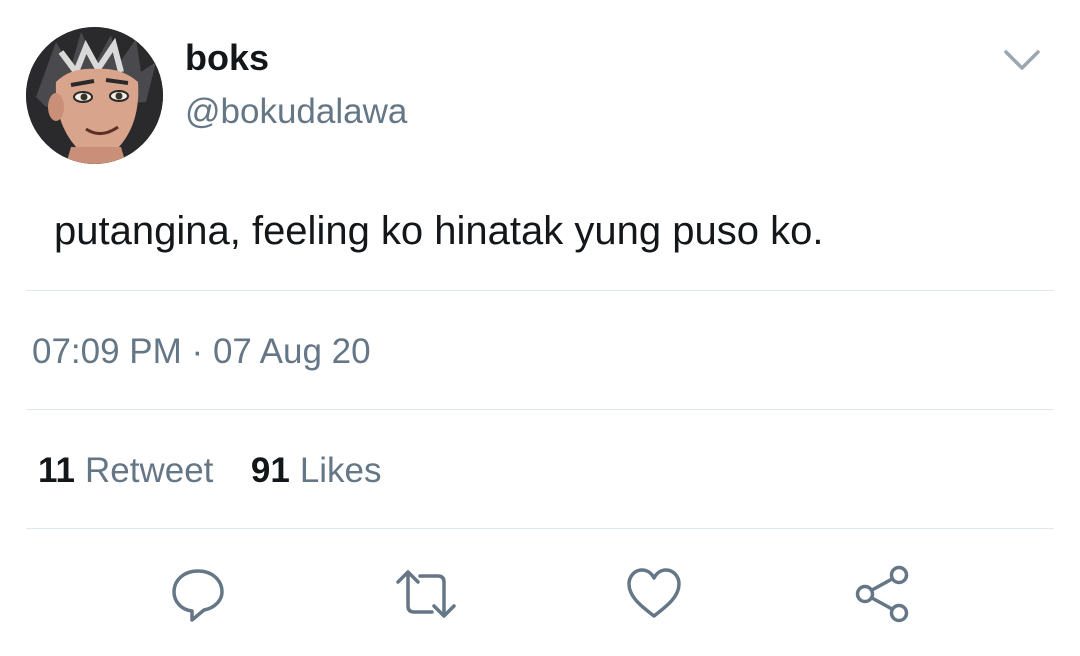 This screenshot has height=656, width=1080. What do you see at coordinates (107, 351) in the screenshot?
I see `tweet-time: 07:09 PM` at bounding box center [107, 351].